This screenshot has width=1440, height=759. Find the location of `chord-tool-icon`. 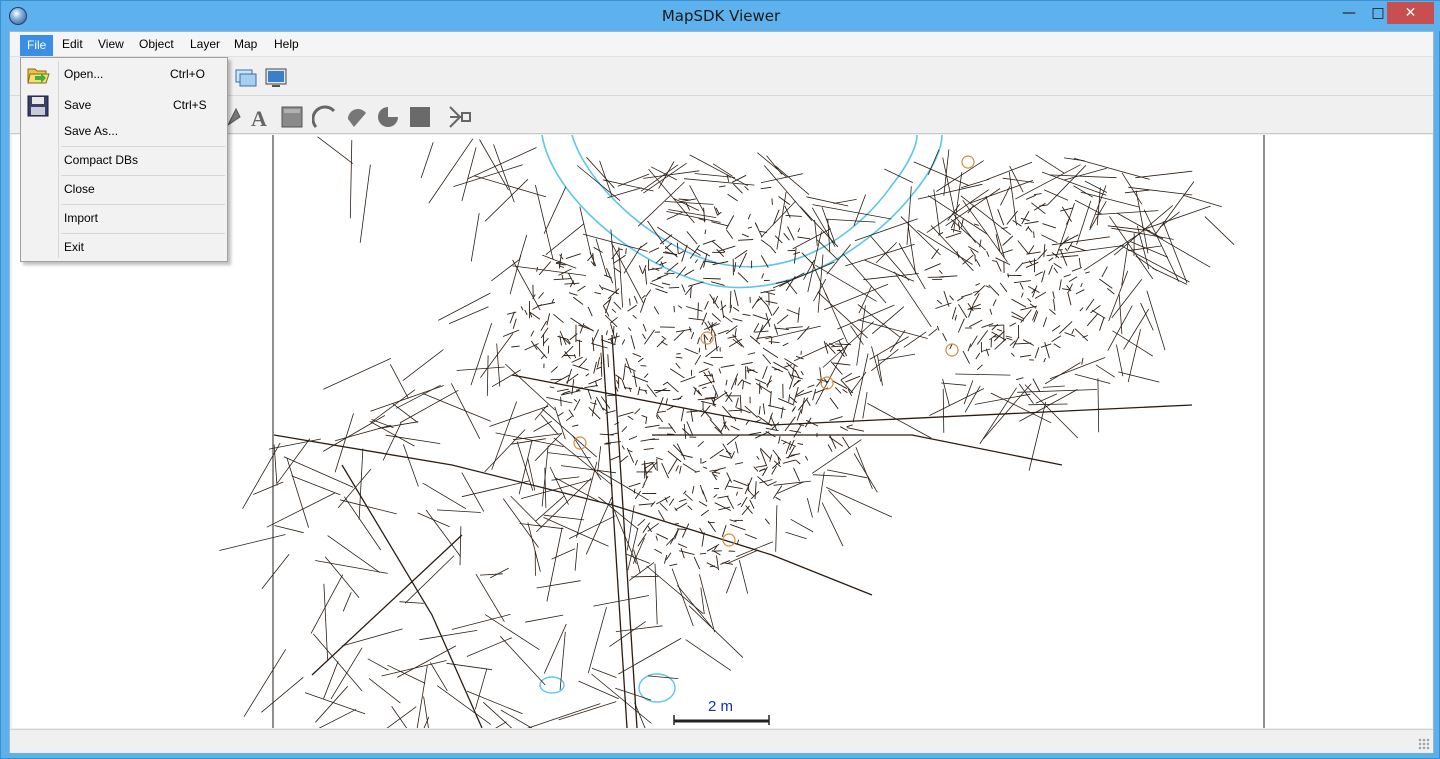

chord-tool-icon is located at coordinates (356, 117).